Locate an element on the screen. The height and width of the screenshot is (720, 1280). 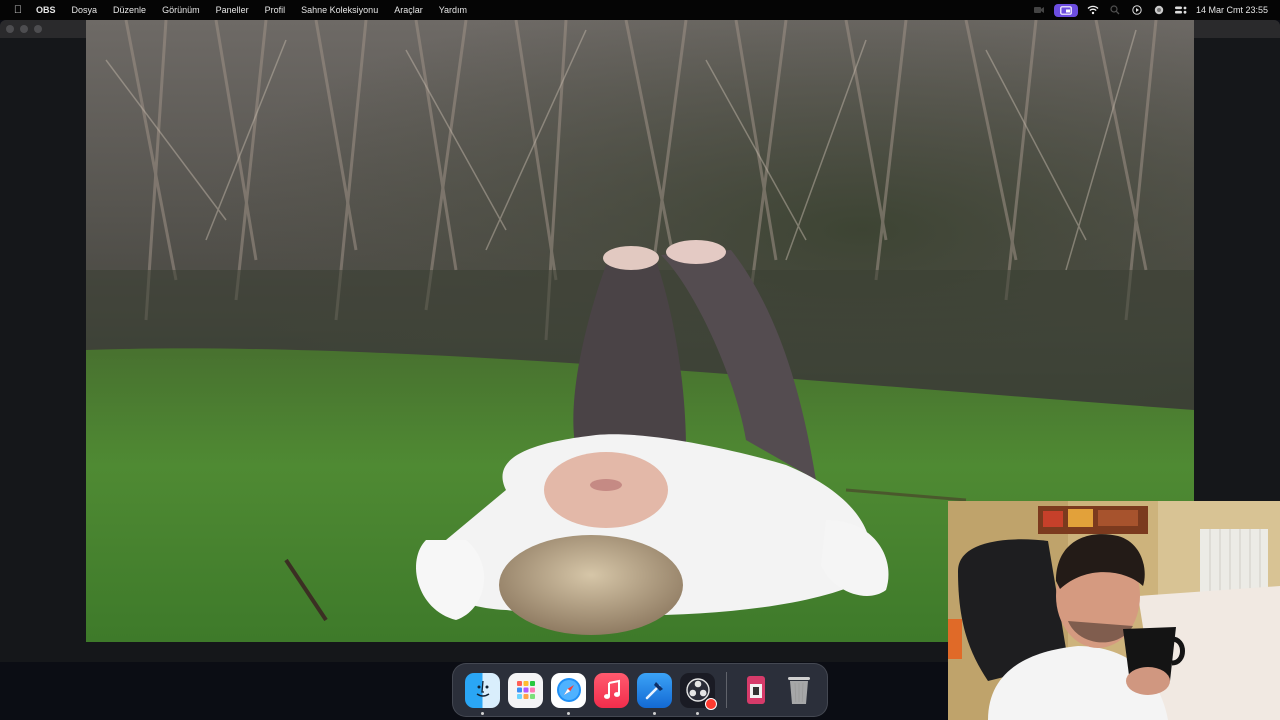
minimize-window-button is located at coordinates (24, 29).